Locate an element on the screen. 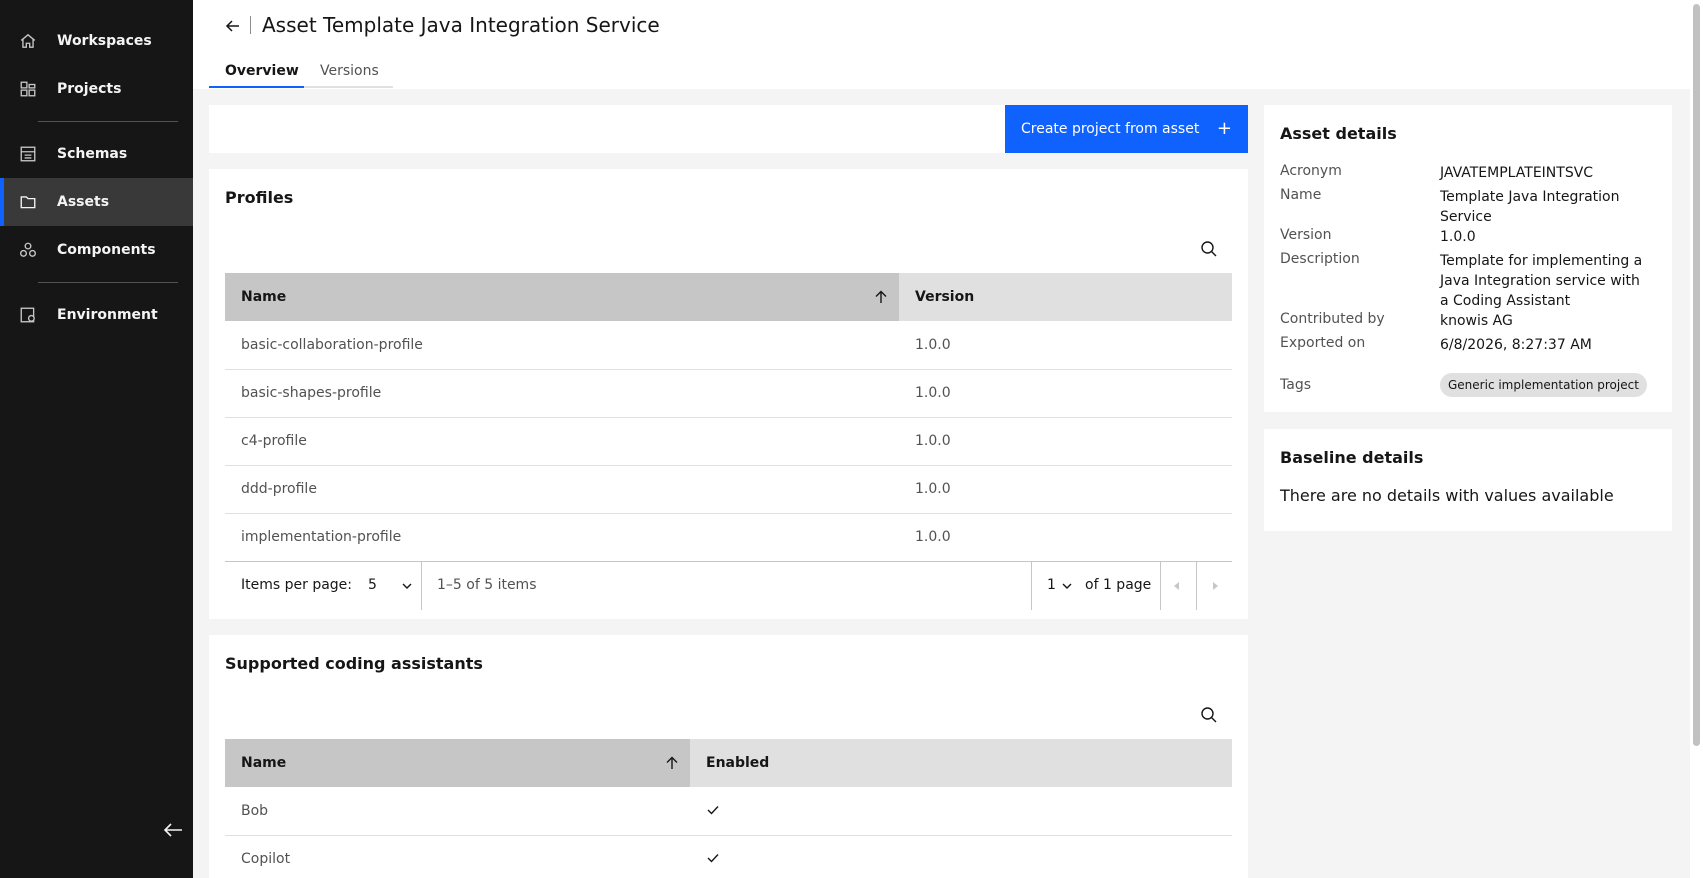 The image size is (1703, 878). sidebar-item-assets: Assets is located at coordinates (96, 202).